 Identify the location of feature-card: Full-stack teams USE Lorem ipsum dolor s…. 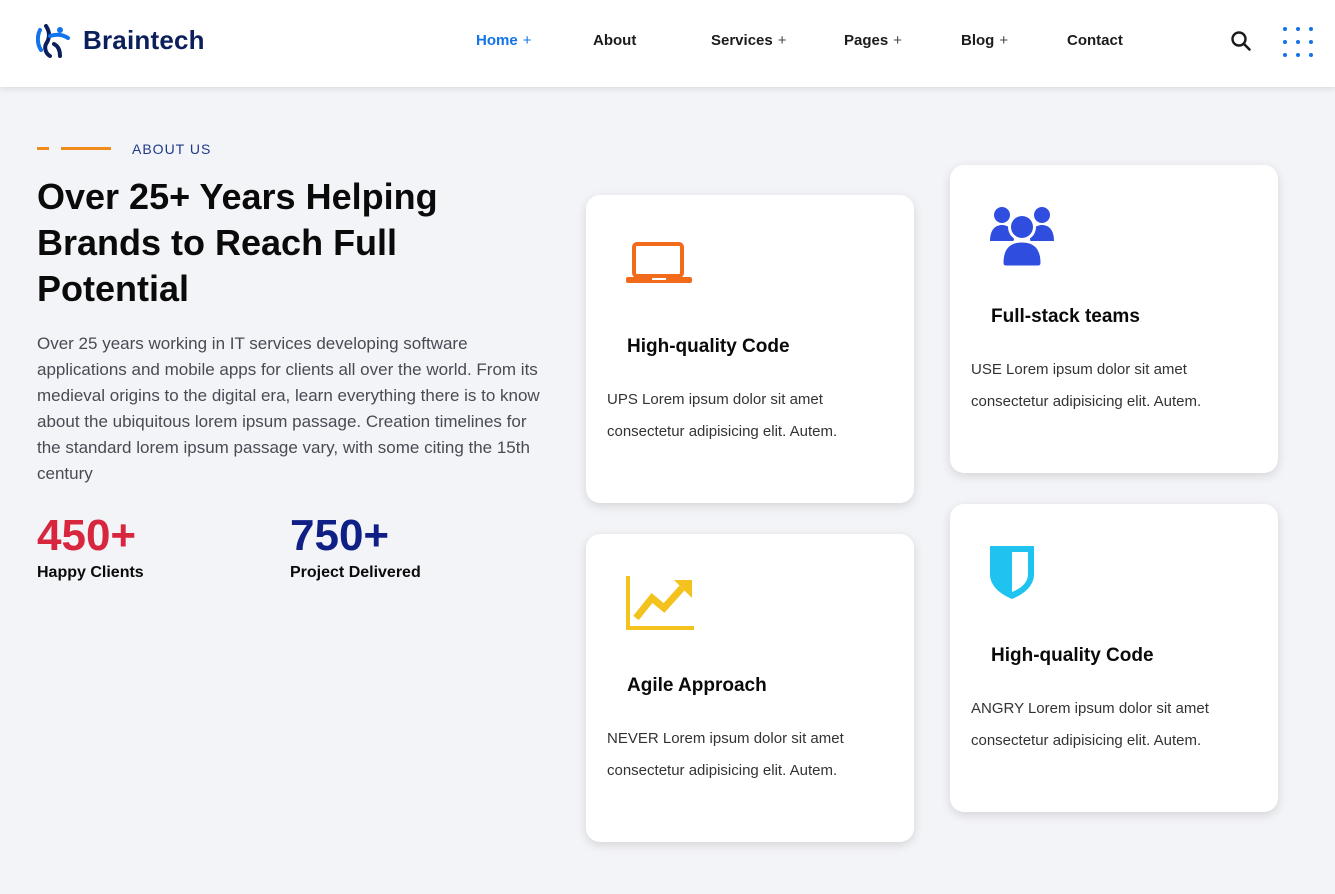
(1114, 319).